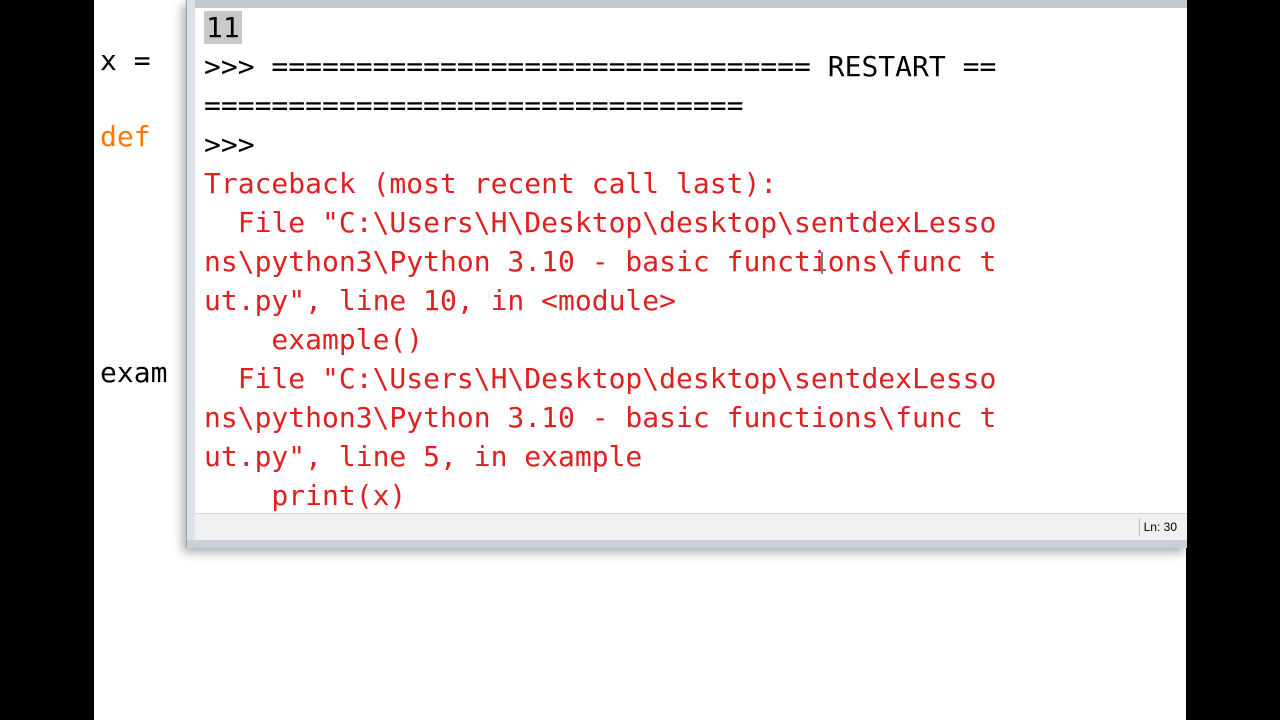 This screenshot has height=720, width=1280. I want to click on shell-output-line: 11, so click(223, 27).